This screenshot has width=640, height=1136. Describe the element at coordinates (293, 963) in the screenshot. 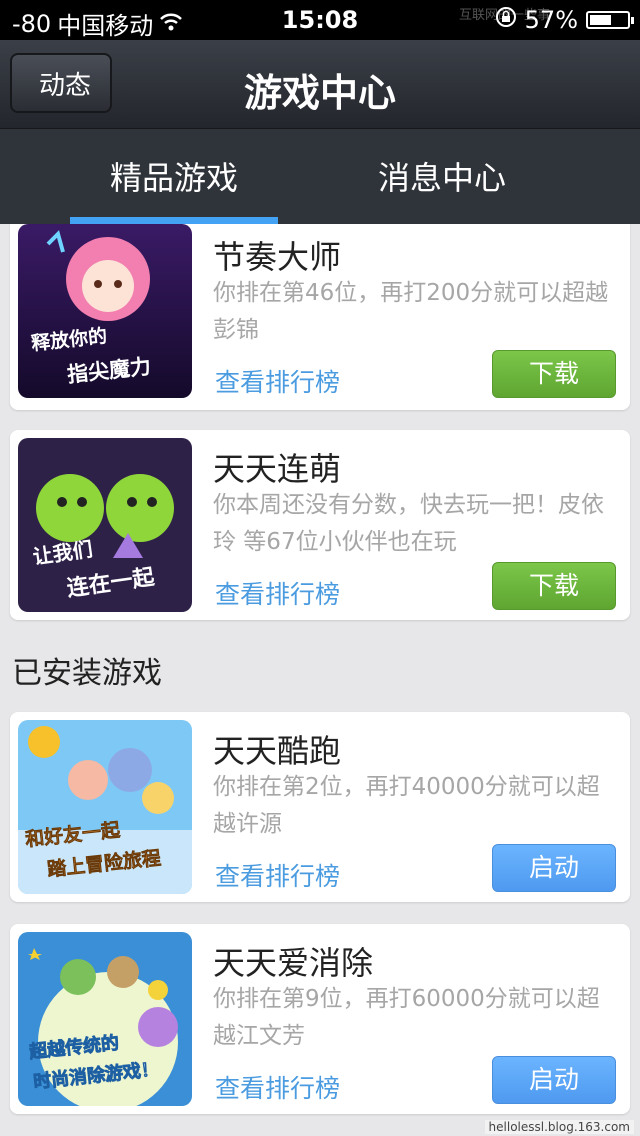

I see `game-name: 天天爱消除` at that location.